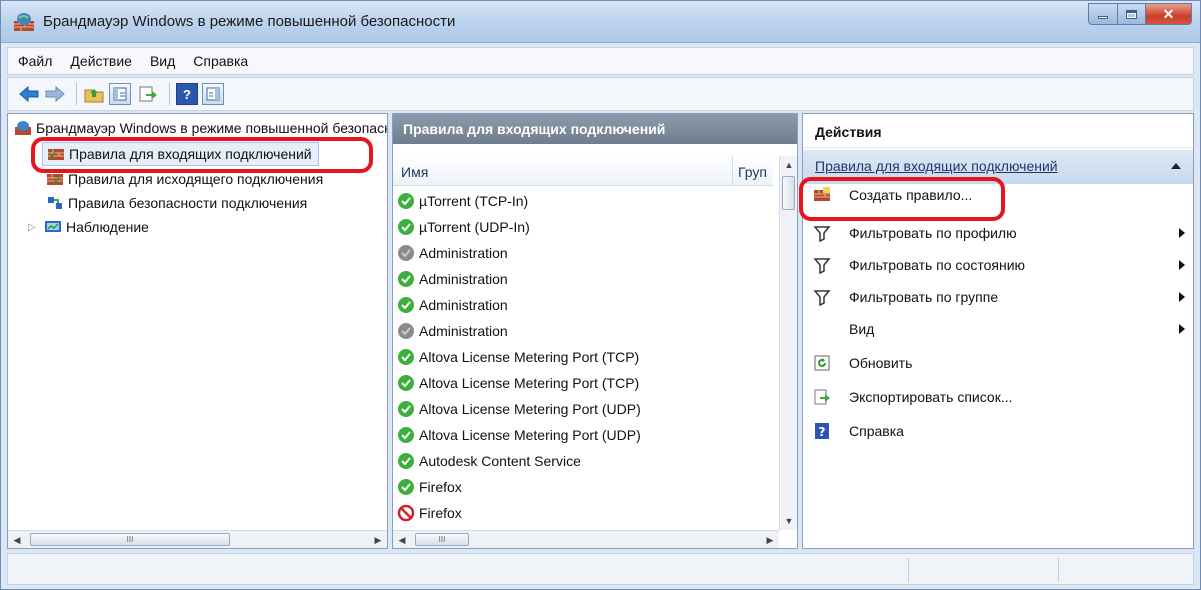 The height and width of the screenshot is (590, 1201). What do you see at coordinates (998, 431) in the screenshot?
I see `action-item: ? Справка` at bounding box center [998, 431].